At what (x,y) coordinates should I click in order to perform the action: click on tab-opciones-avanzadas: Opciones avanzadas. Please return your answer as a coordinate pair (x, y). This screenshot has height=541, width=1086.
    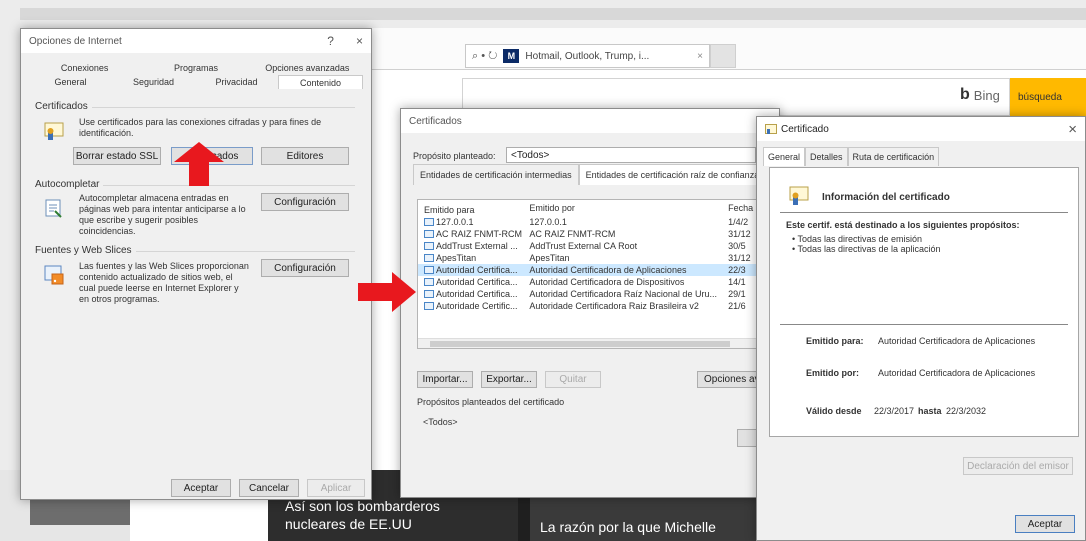
    Looking at the image, I should click on (307, 68).